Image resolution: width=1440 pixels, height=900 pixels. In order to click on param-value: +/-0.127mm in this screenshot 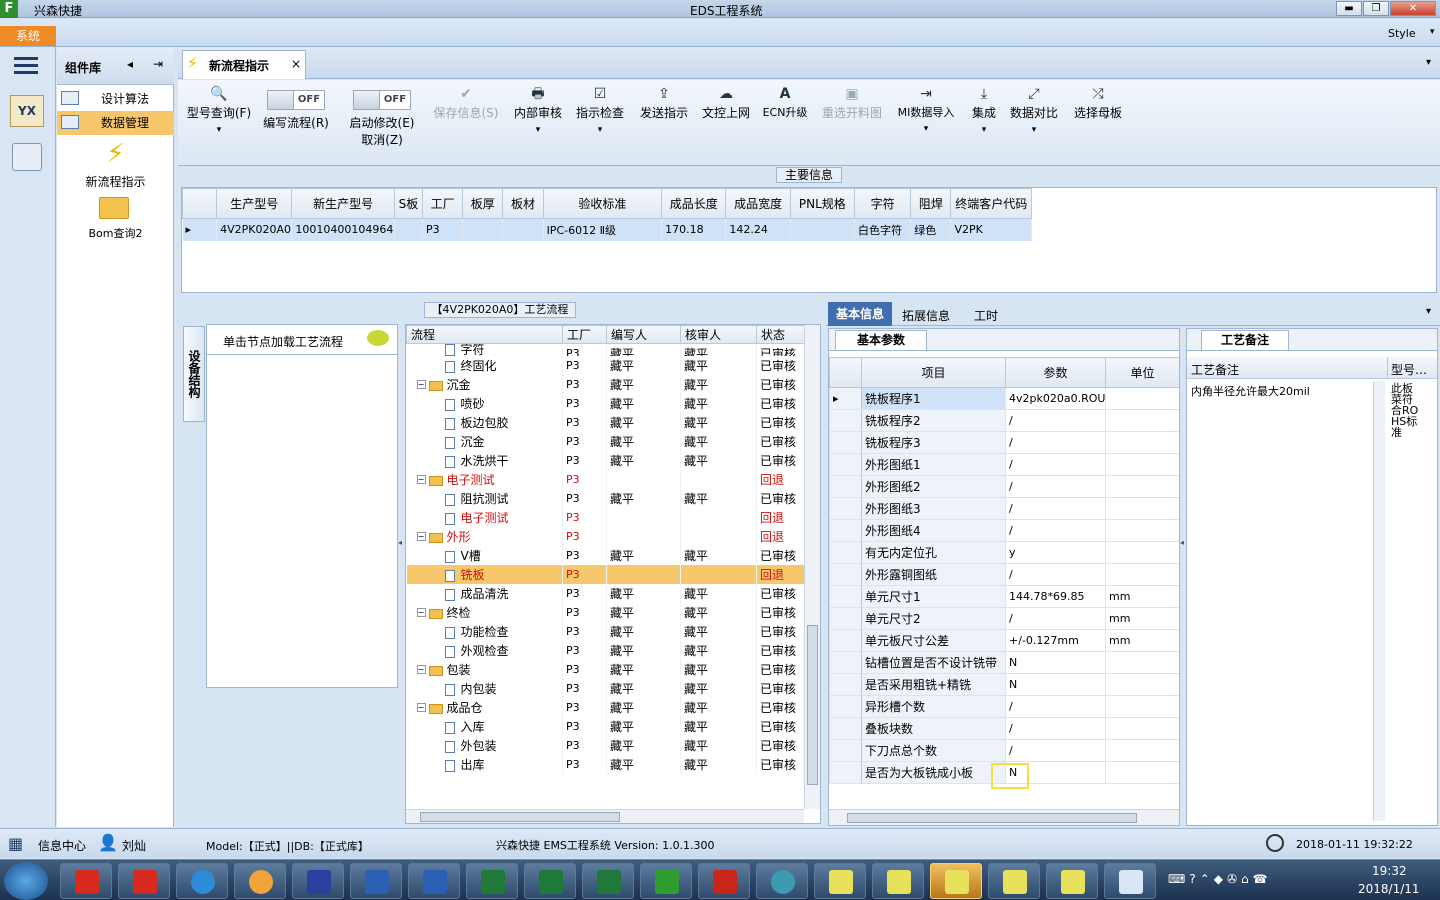, I will do `click(1055, 640)`.